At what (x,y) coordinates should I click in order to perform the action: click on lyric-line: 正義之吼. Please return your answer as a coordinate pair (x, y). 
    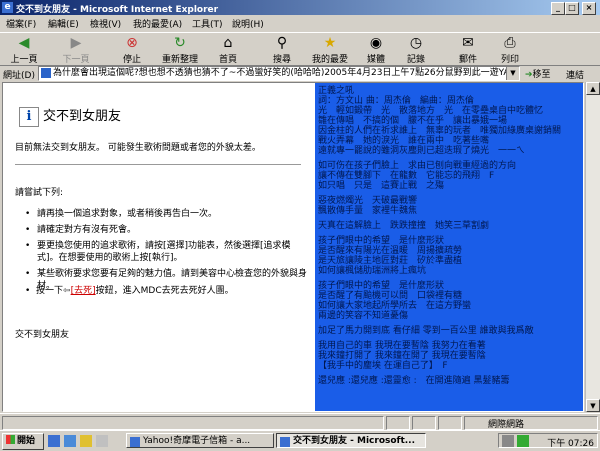
    Looking at the image, I should click on (336, 91).